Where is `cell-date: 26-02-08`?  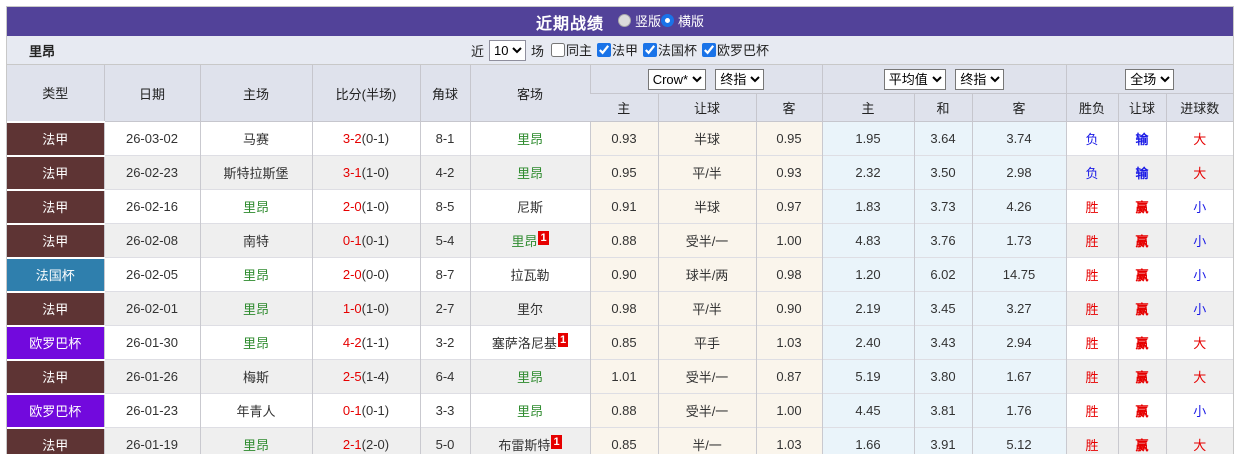 cell-date: 26-02-08 is located at coordinates (151, 240).